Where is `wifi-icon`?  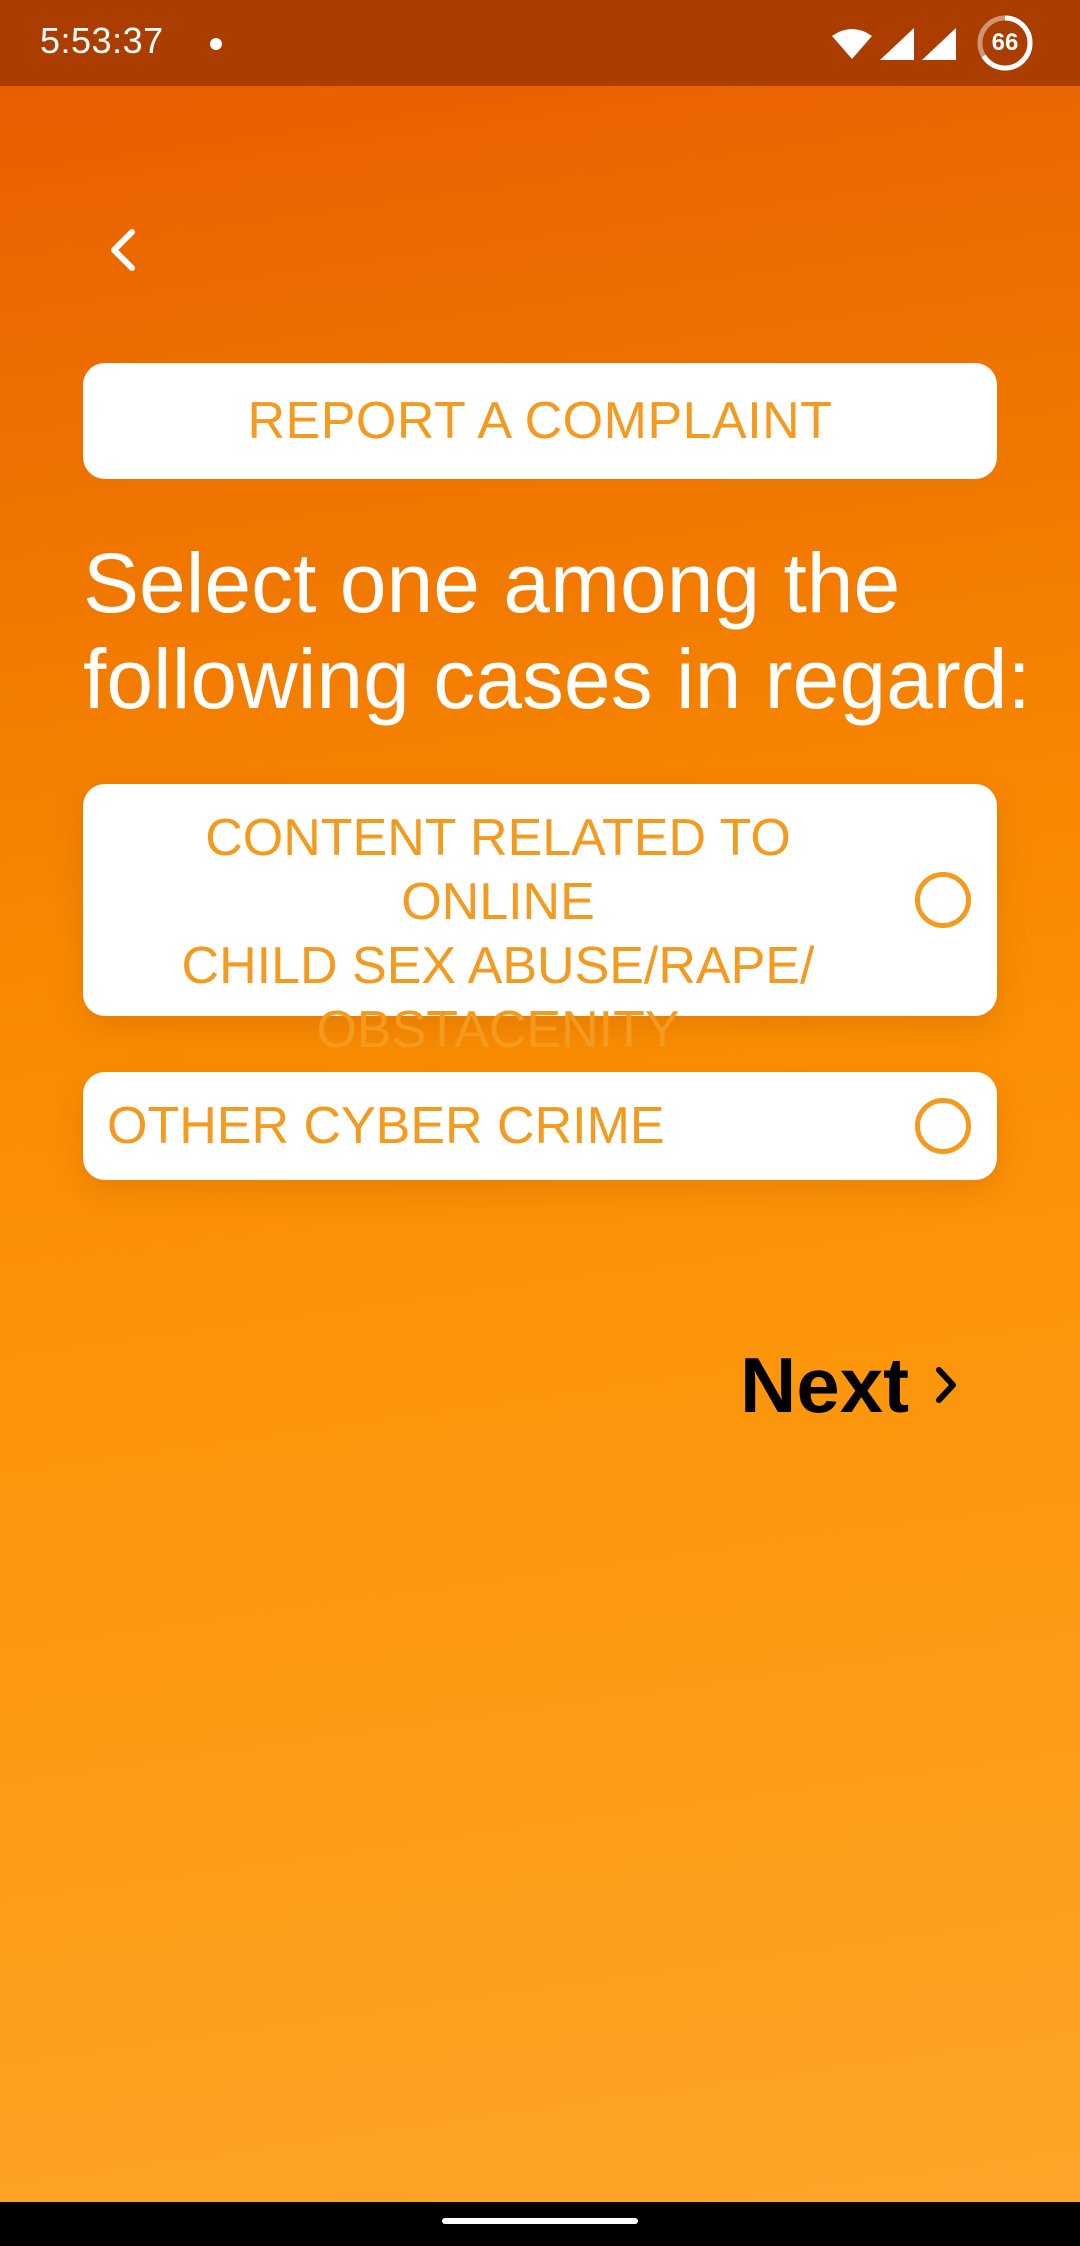 wifi-icon is located at coordinates (852, 46).